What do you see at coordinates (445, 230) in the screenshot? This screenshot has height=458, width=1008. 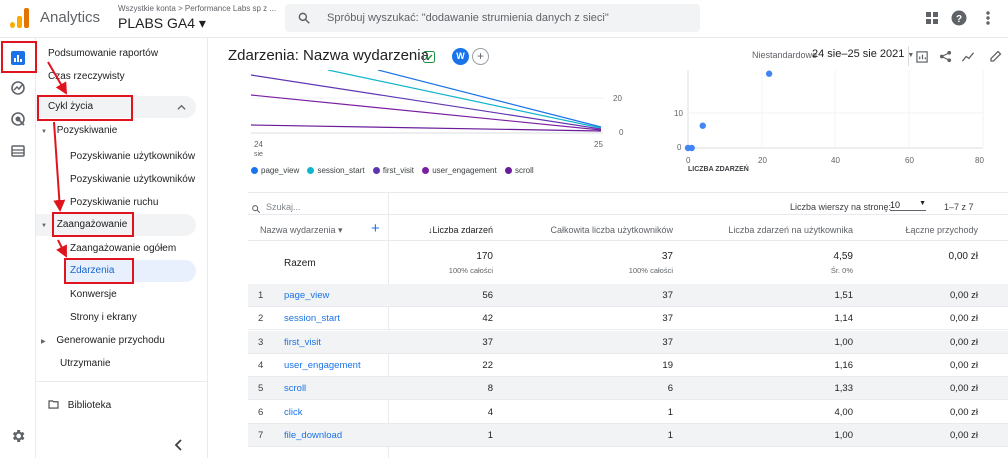 I see `column-header-event-count: ↓Liczba zdarzeń` at bounding box center [445, 230].